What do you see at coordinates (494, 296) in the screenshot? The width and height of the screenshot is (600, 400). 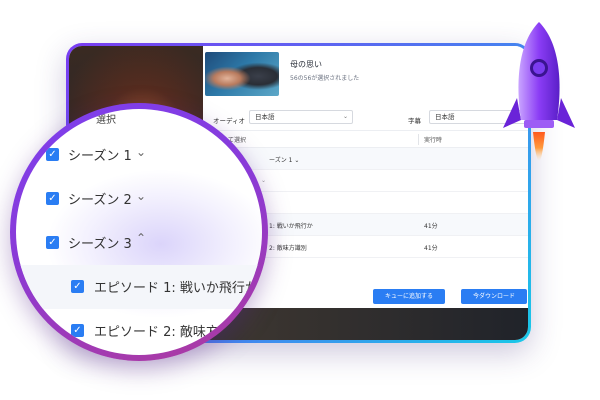 I see `download-now-button: 今ダウンロード` at bounding box center [494, 296].